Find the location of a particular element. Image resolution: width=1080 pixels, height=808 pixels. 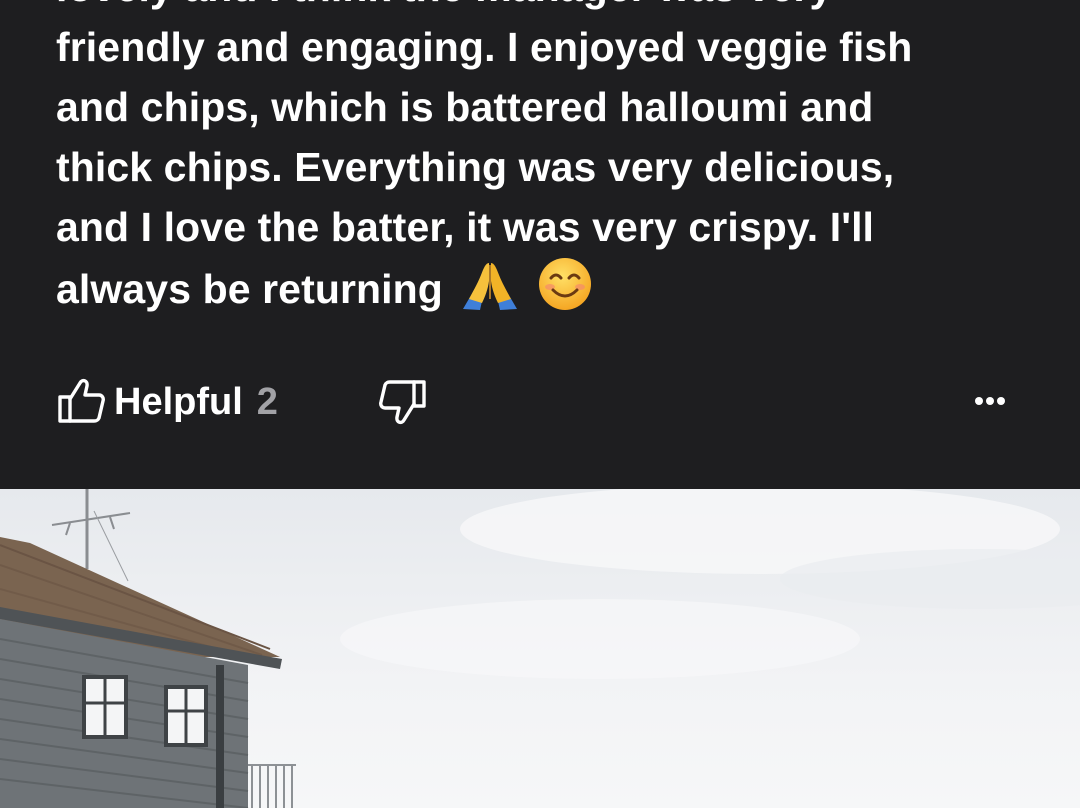

review-line: lovely and I think the manager was very is located at coordinates (536, 8).